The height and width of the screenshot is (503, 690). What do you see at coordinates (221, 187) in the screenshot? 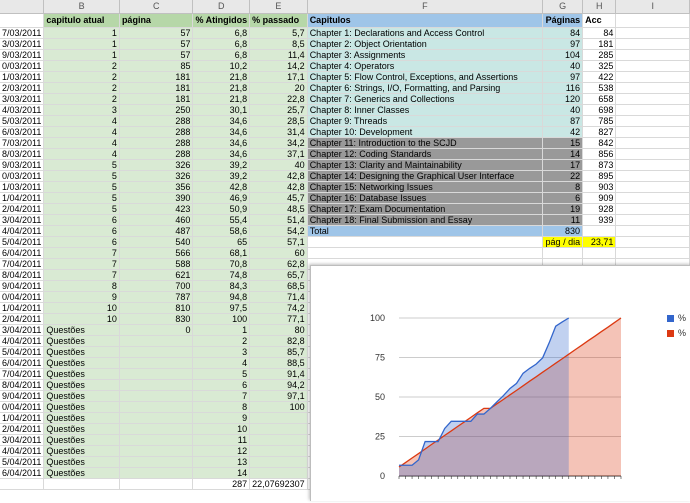
I see `cell-d: 42,8` at bounding box center [221, 187].